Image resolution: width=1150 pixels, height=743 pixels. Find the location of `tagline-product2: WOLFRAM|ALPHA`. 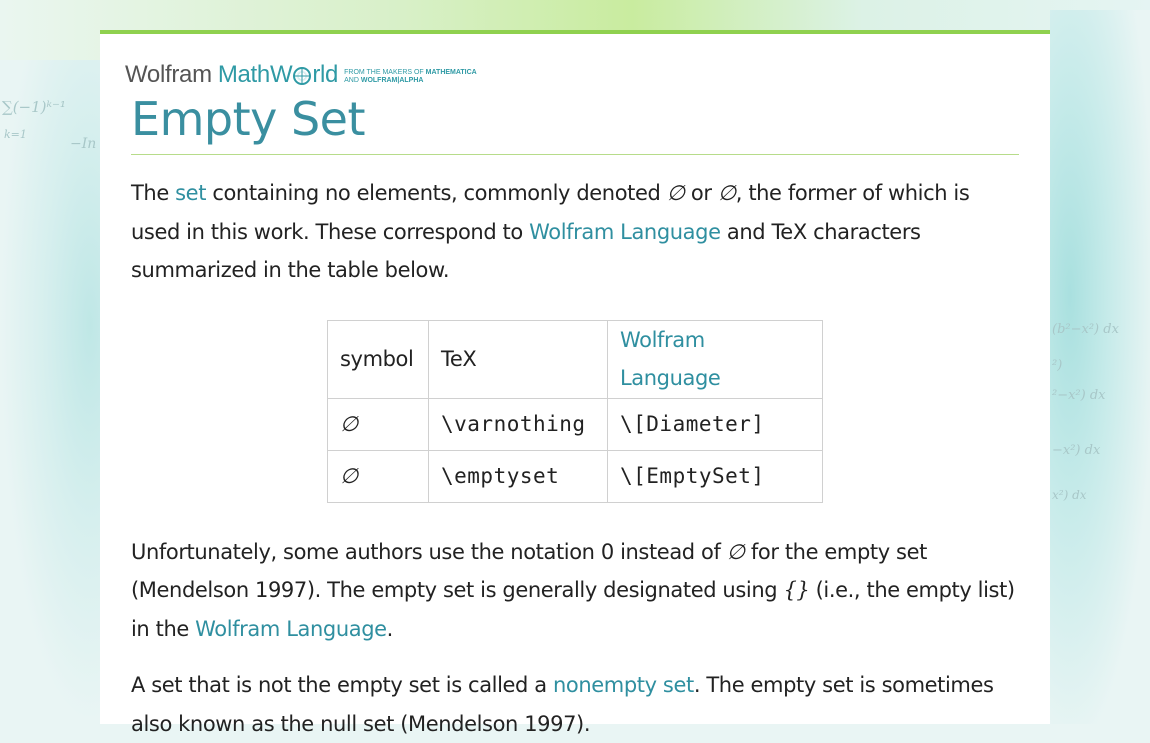

tagline-product2: WOLFRAM|ALPHA is located at coordinates (392, 80).